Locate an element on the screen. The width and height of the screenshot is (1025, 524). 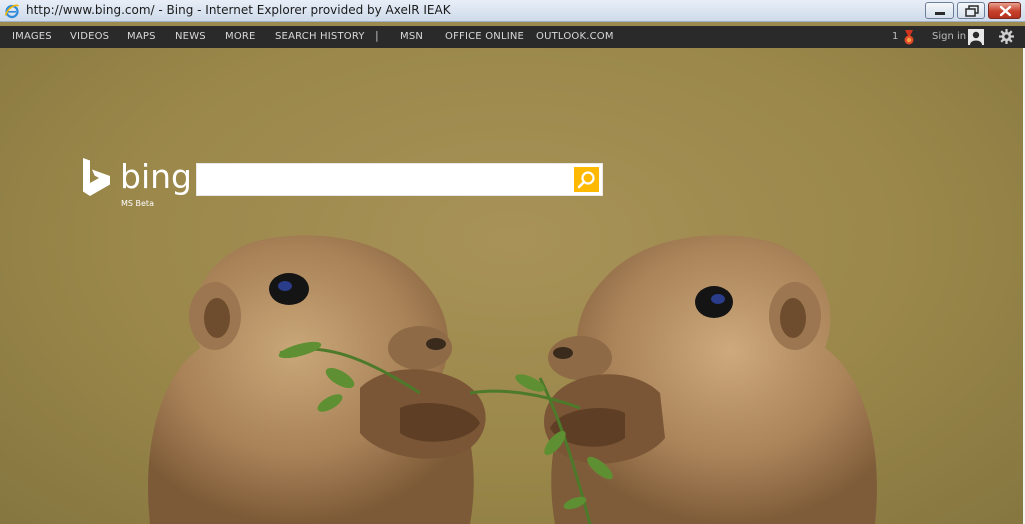
close-icon is located at coordinates (1005, 11).